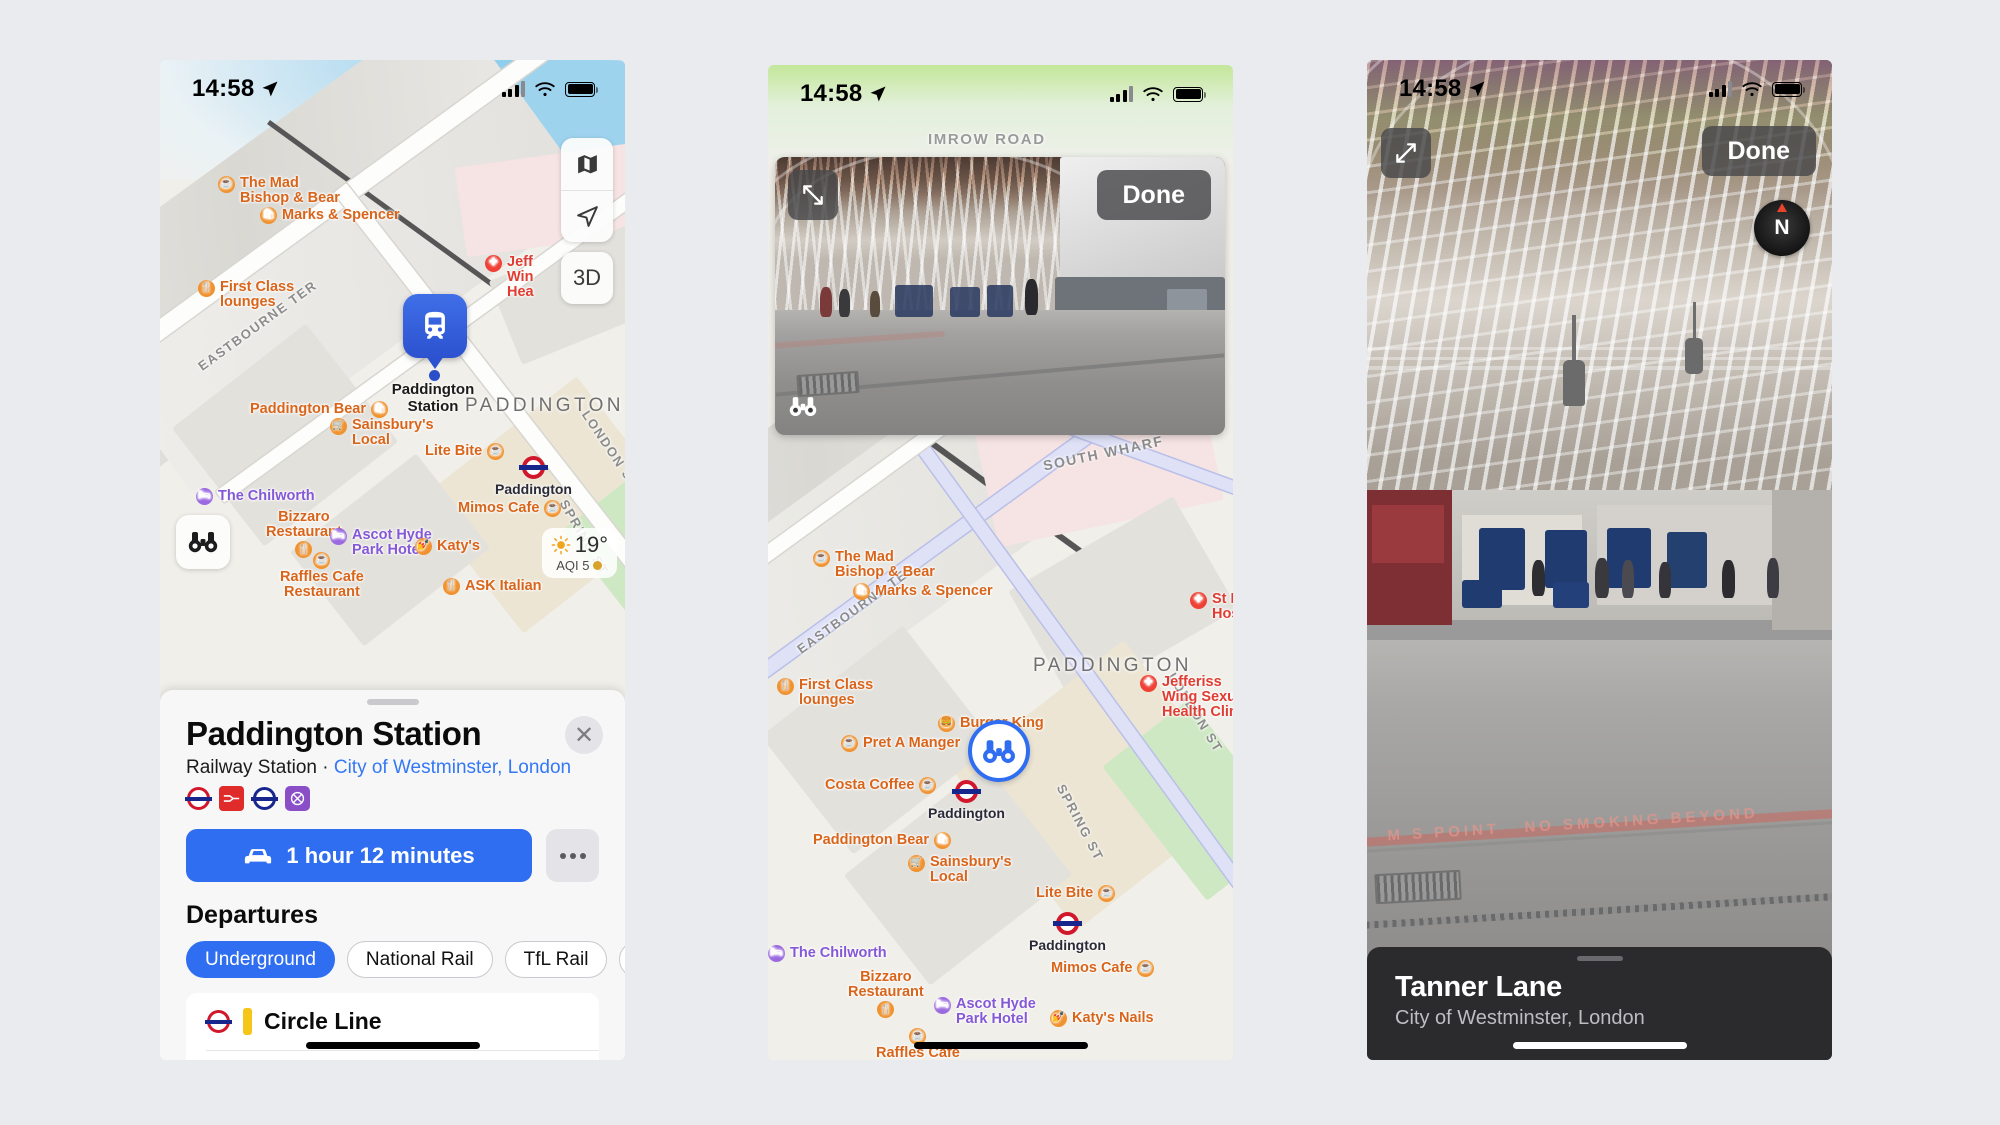  I want to click on station-map-label: Paddington Station, so click(433, 398).